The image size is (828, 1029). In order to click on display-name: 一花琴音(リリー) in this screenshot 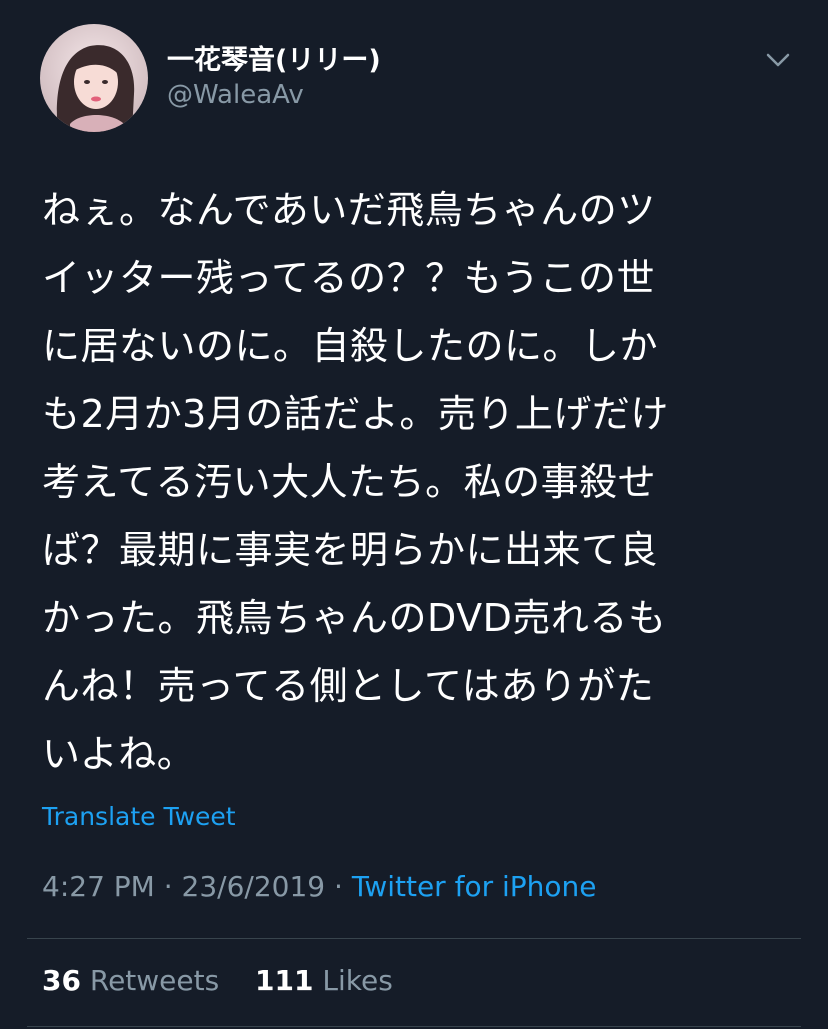, I will do `click(274, 57)`.